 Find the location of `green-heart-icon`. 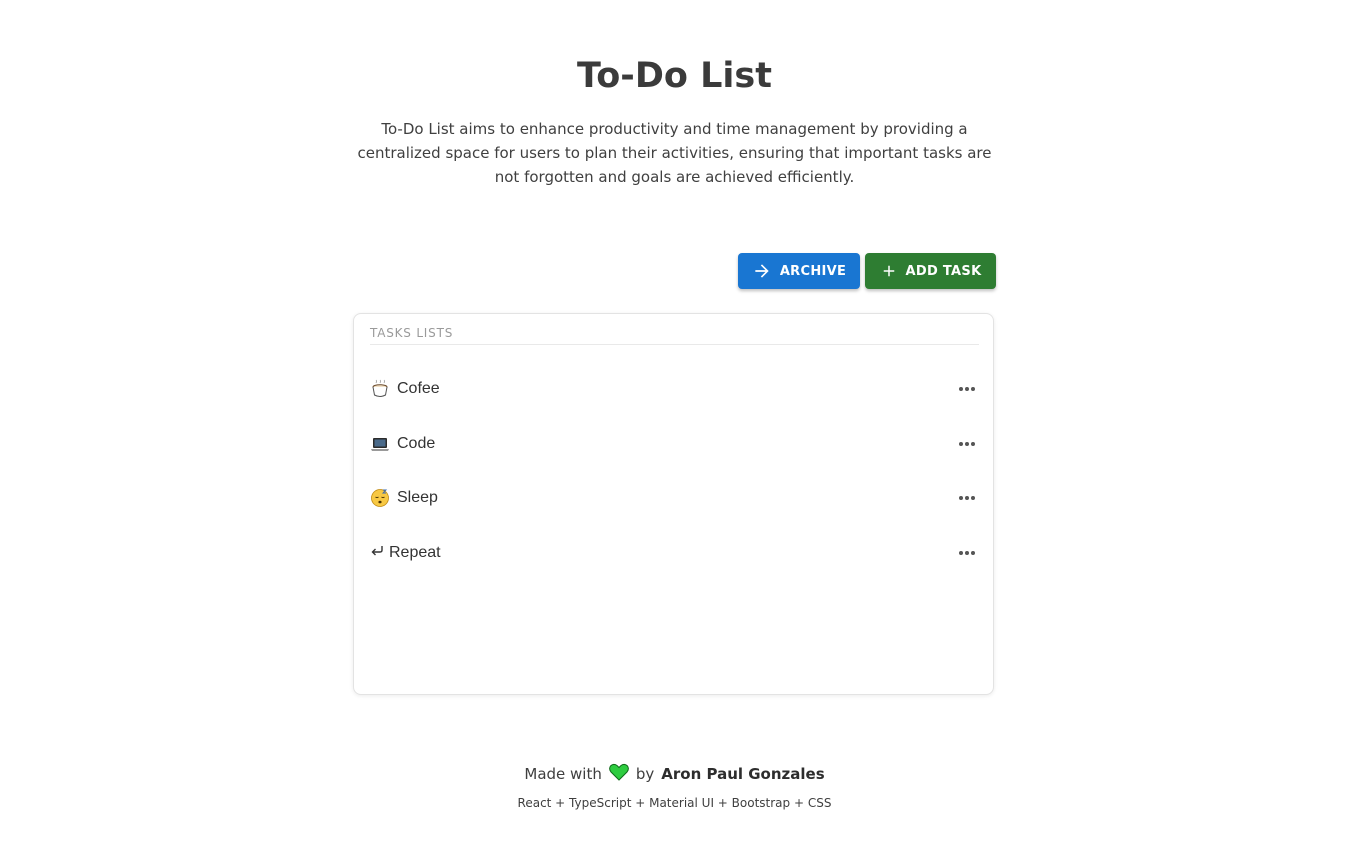

green-heart-icon is located at coordinates (618, 774).